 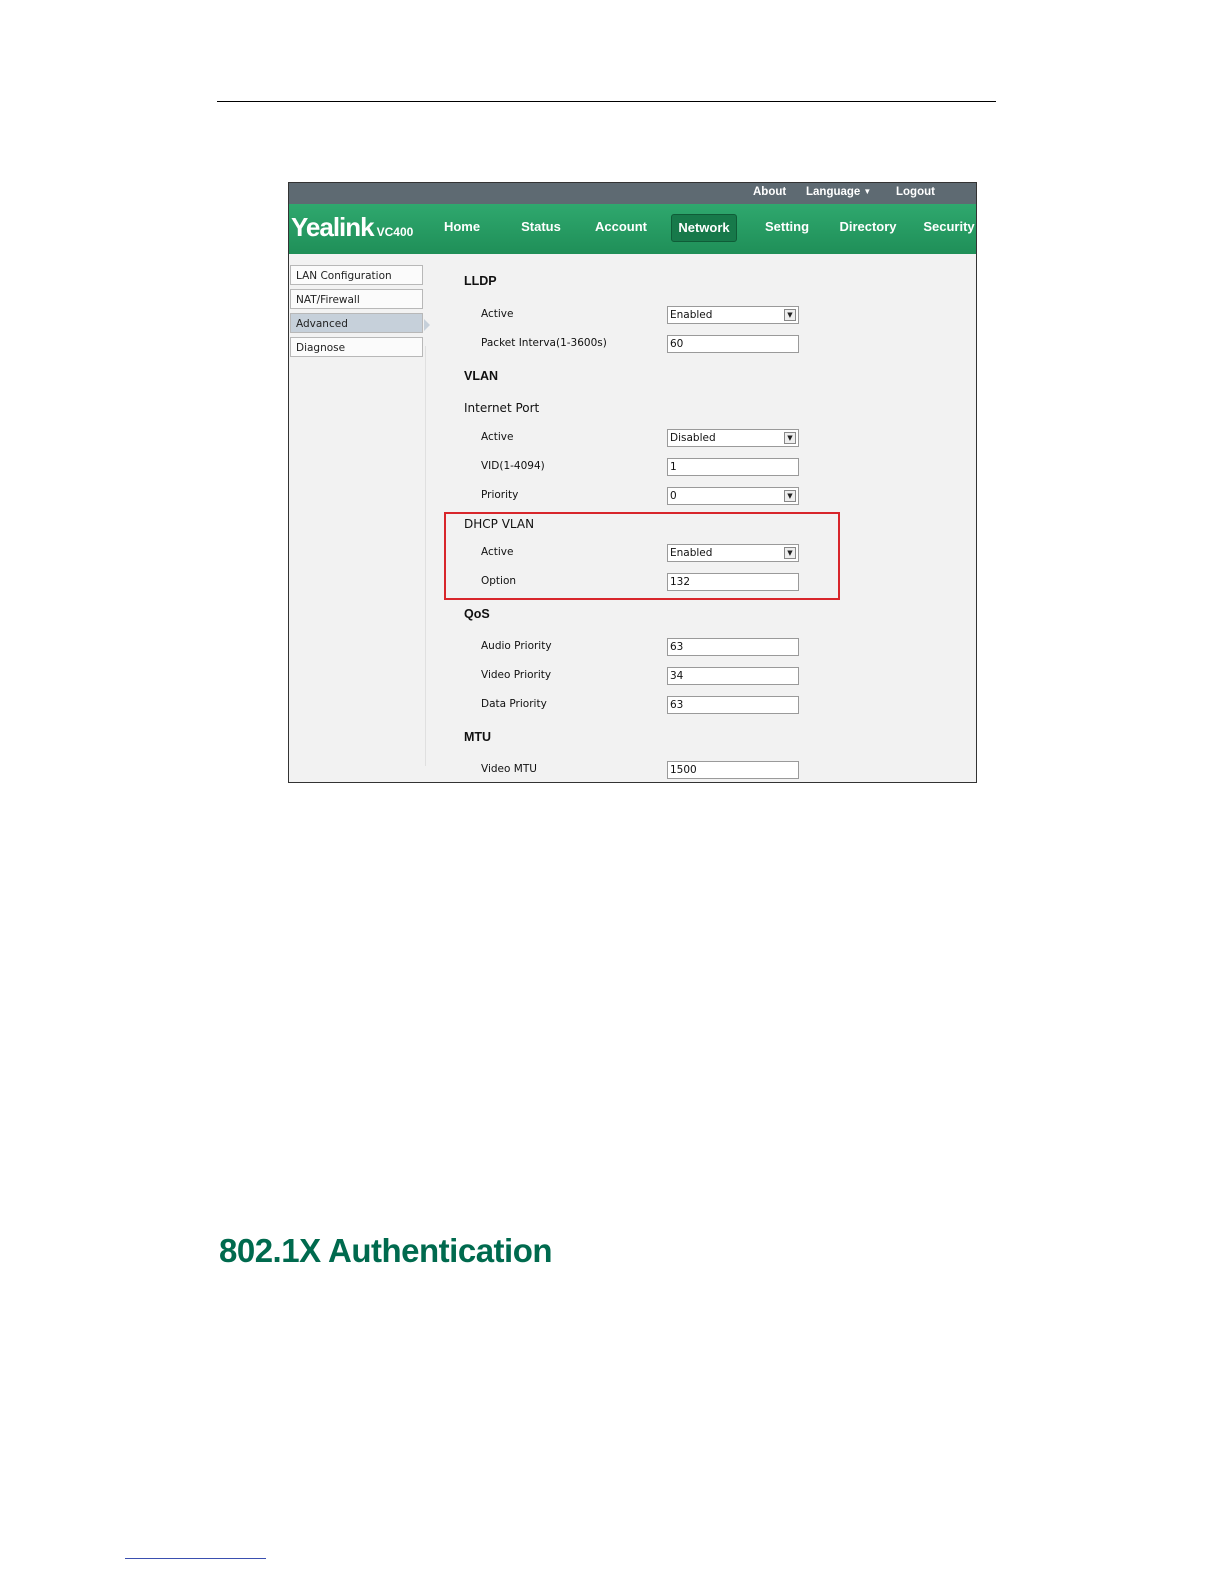 I want to click on lldp-active-label: Active, so click(x=497, y=314).